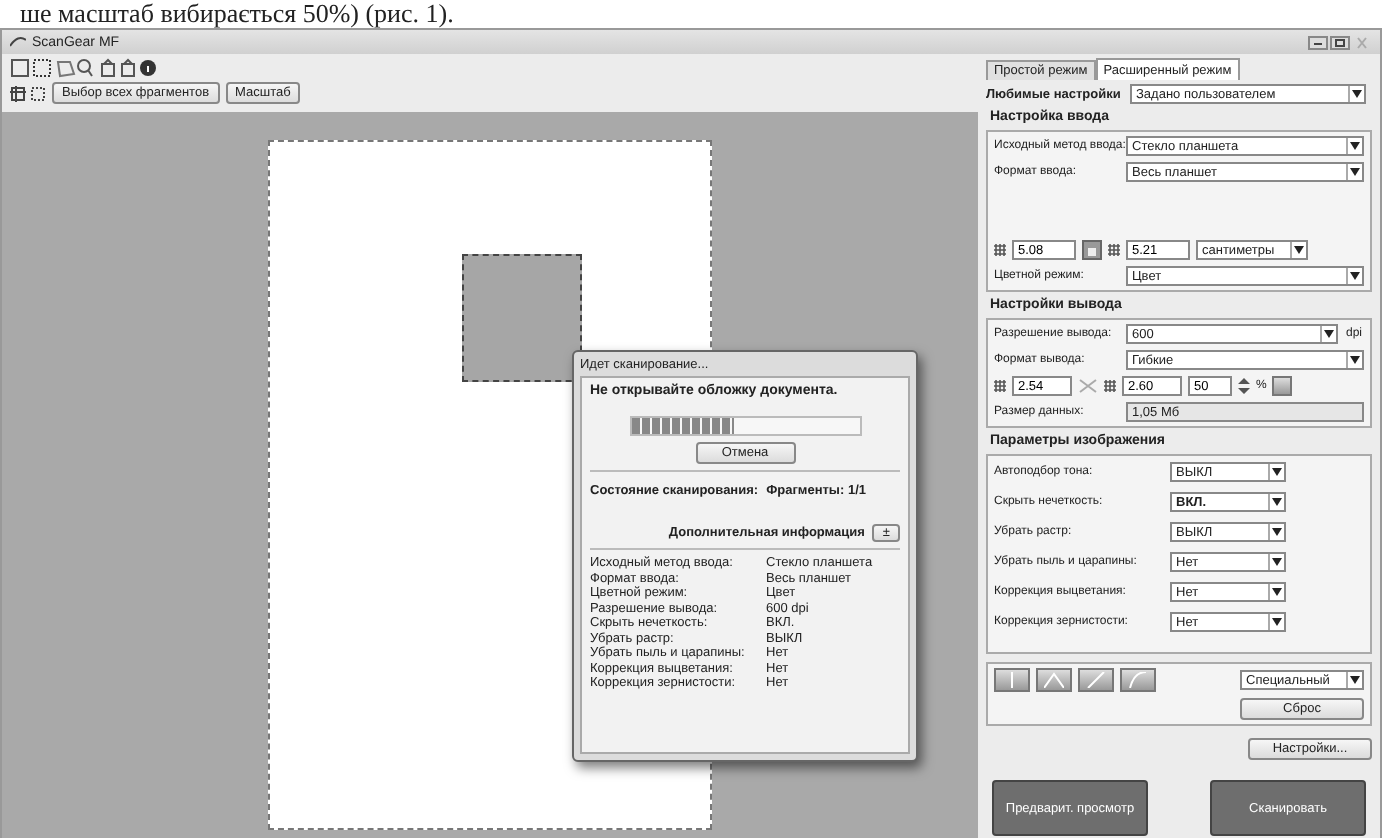  What do you see at coordinates (28, 93) in the screenshot?
I see `crop-icon` at bounding box center [28, 93].